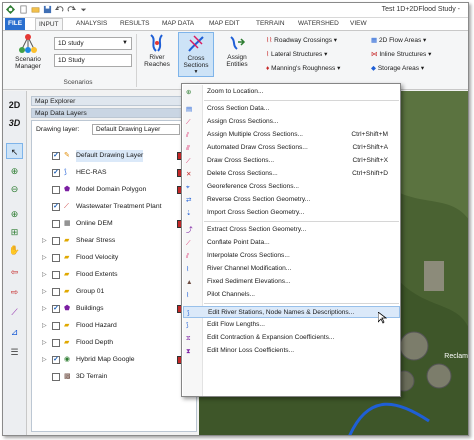  Describe the element at coordinates (14, 232) in the screenshot. I see `zoom-window-icon: ⊞` at that location.